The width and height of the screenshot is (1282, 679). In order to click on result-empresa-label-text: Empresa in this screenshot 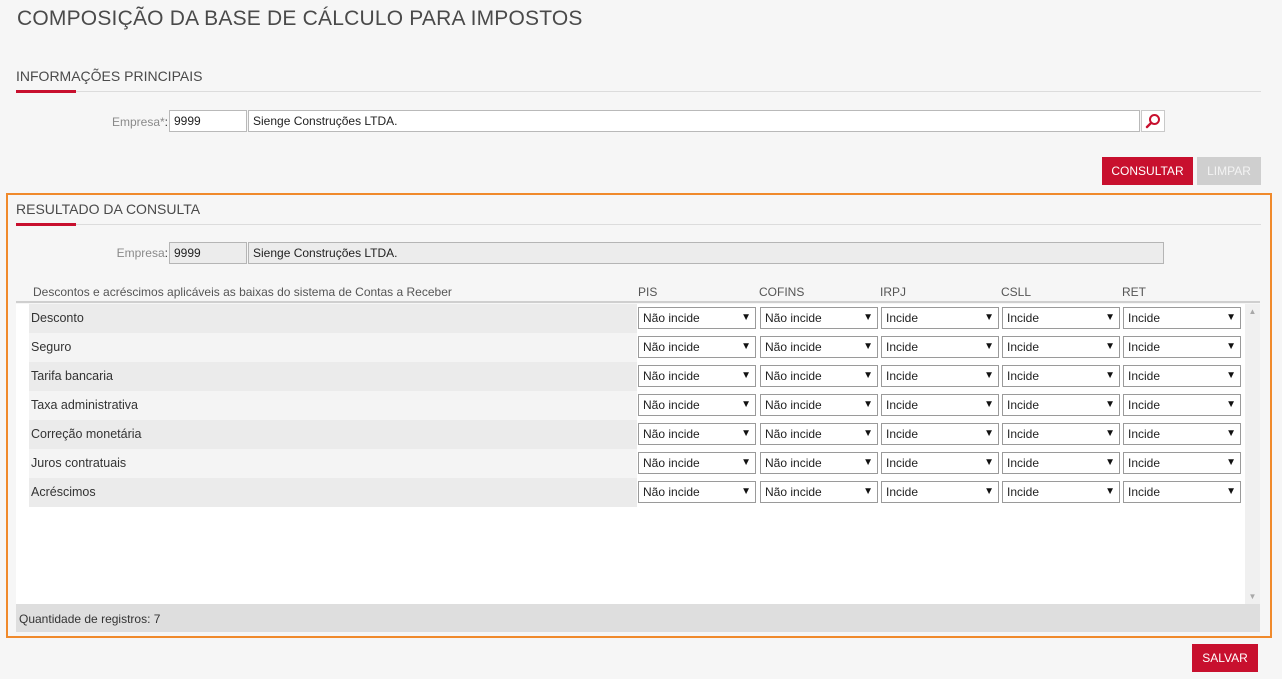, I will do `click(140, 253)`.